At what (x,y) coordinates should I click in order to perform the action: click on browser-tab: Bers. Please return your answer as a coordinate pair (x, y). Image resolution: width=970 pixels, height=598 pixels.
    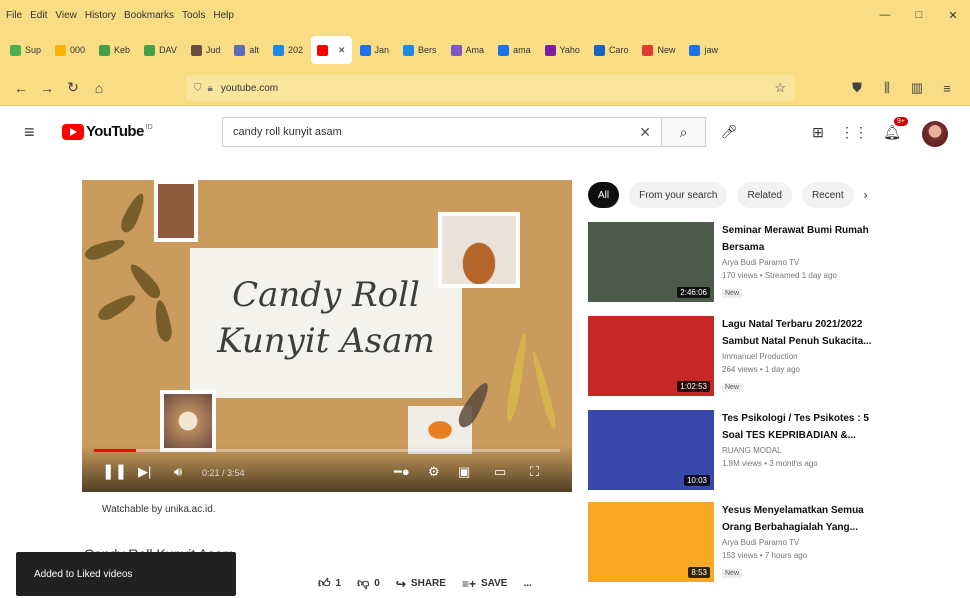
    Looking at the image, I should click on (420, 50).